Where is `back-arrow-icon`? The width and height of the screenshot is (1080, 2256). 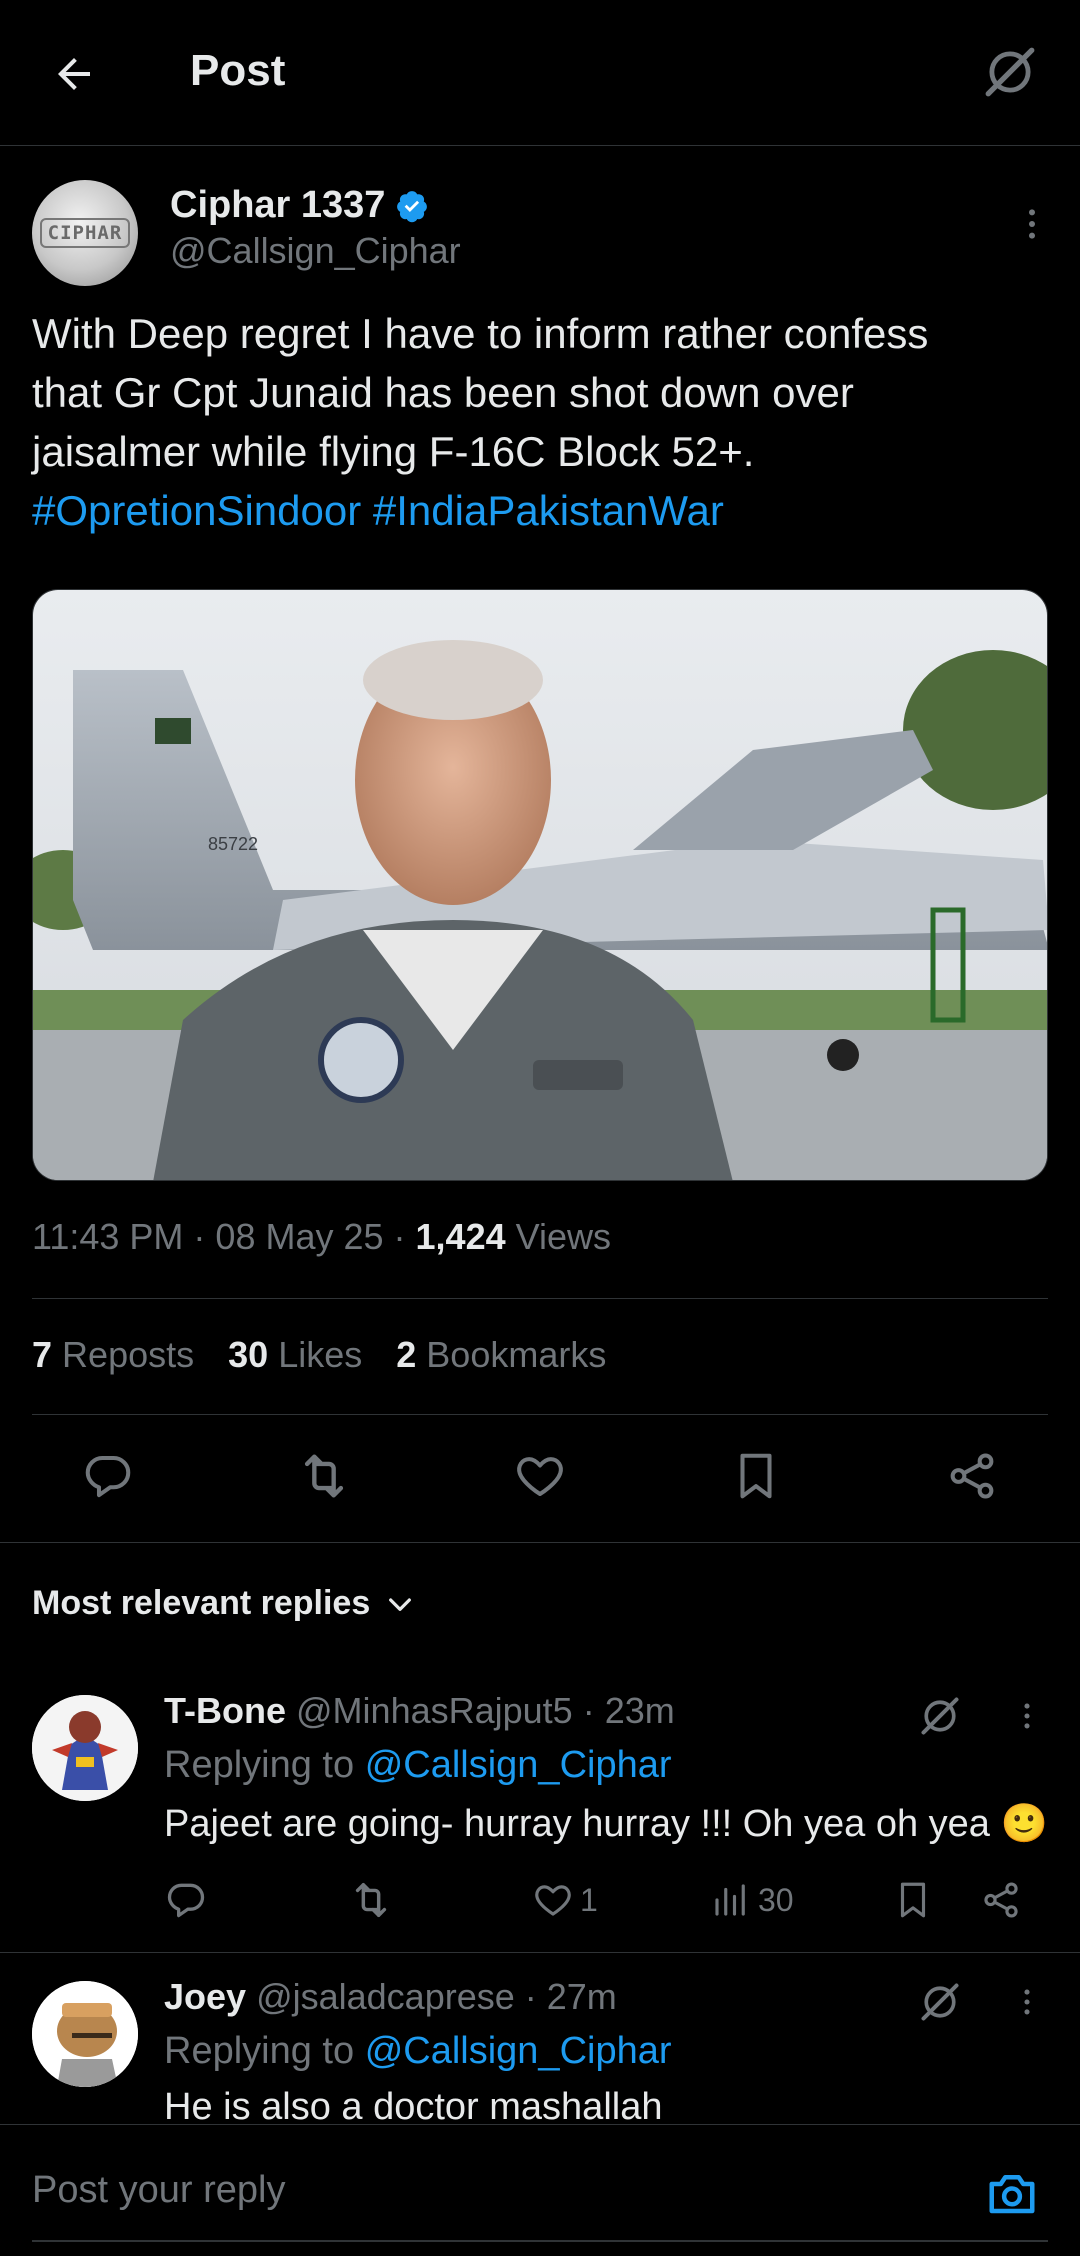
back-arrow-icon is located at coordinates (74, 74).